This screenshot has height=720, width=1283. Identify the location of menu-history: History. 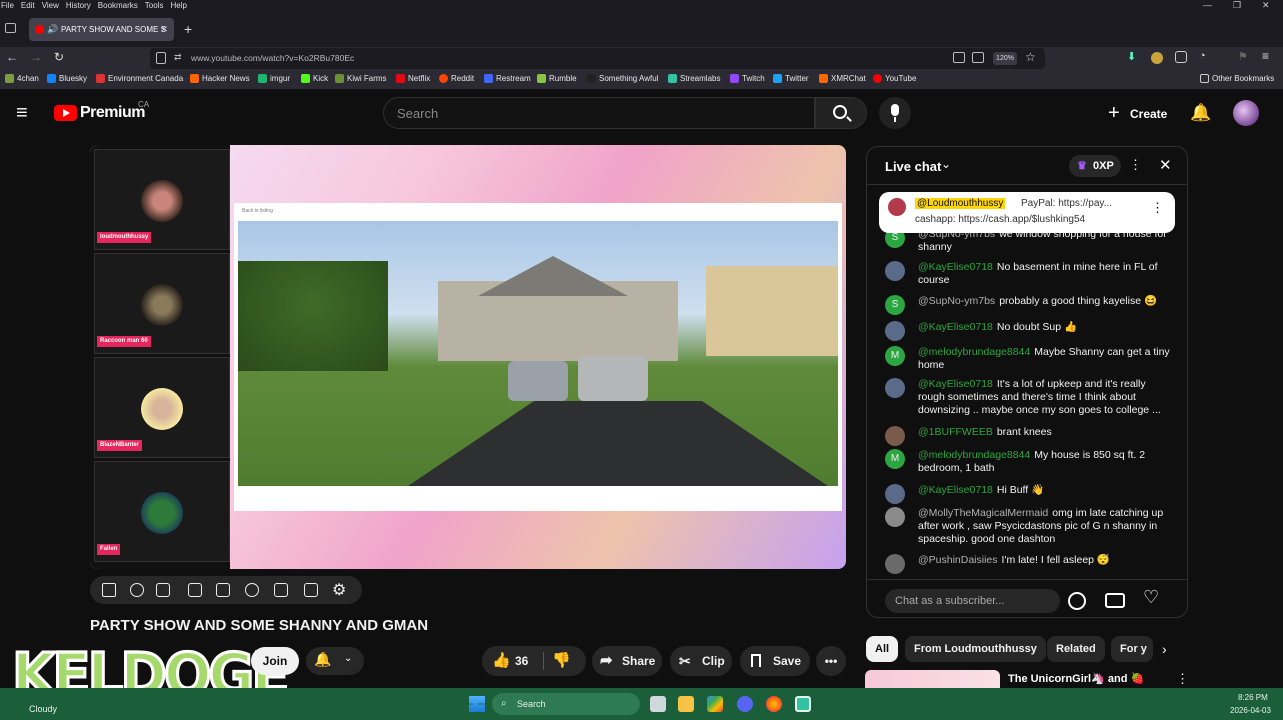
(78, 5).